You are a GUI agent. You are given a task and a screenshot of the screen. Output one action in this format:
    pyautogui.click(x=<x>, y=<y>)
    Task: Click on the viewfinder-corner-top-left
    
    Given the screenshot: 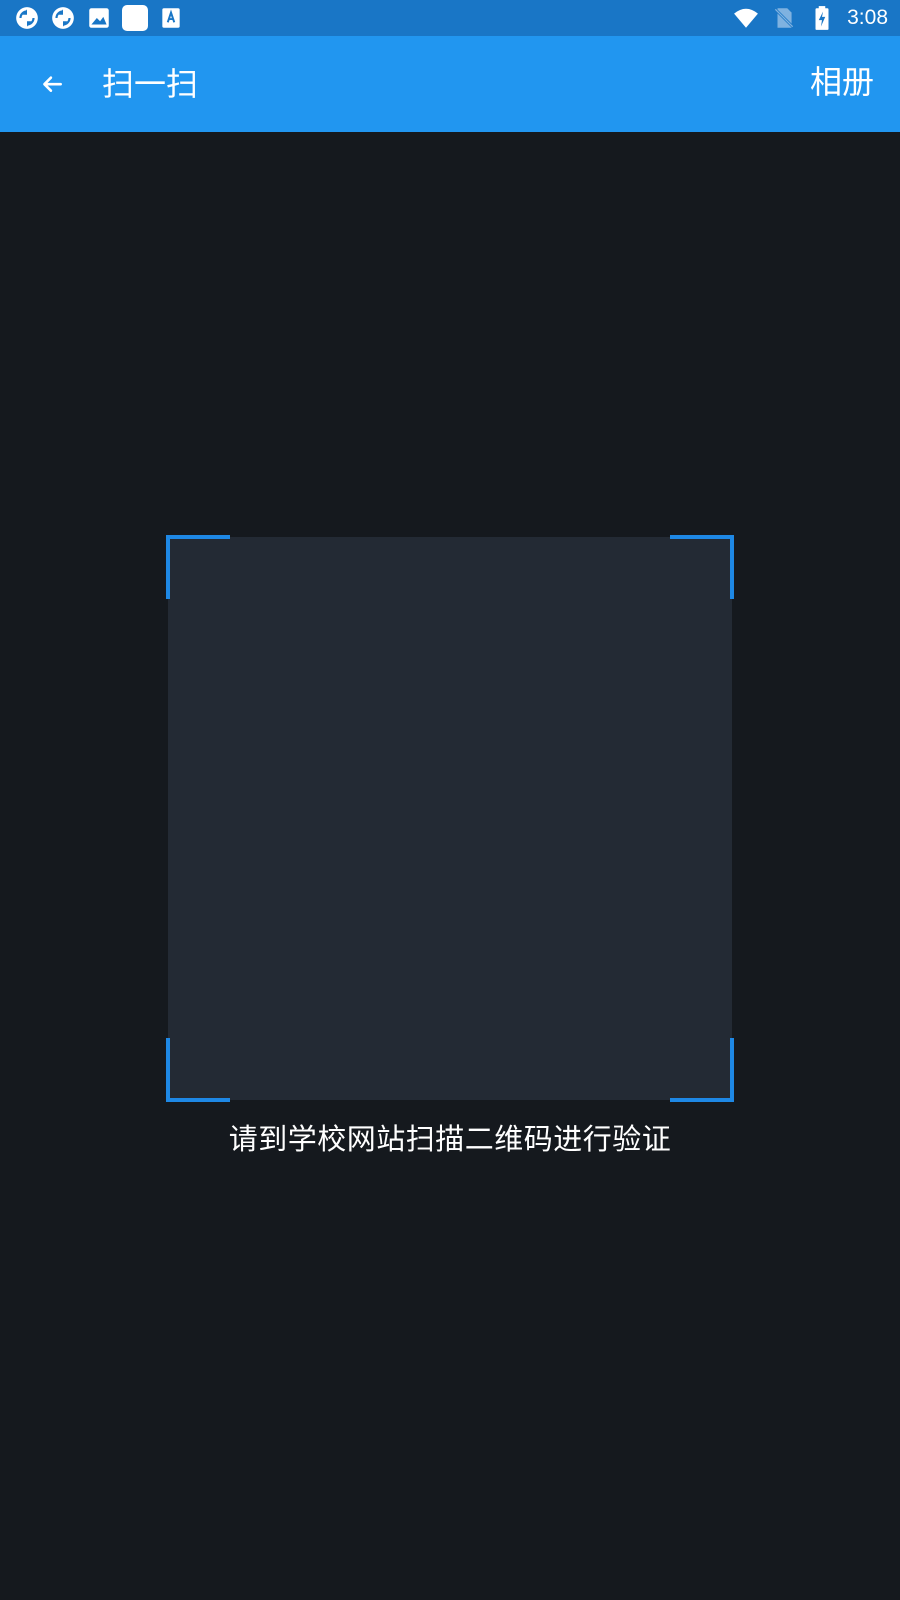 What is the action you would take?
    pyautogui.click(x=198, y=567)
    